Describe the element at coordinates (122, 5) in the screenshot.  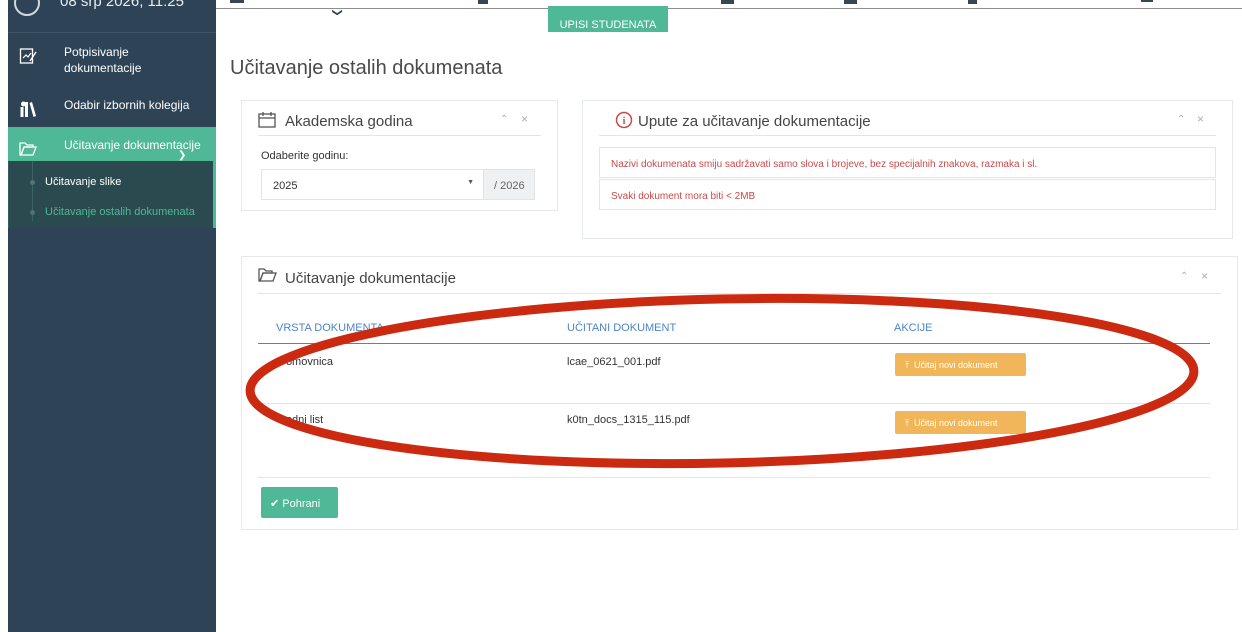
I see `datetime-label: 08 srp 2026, 11:25` at that location.